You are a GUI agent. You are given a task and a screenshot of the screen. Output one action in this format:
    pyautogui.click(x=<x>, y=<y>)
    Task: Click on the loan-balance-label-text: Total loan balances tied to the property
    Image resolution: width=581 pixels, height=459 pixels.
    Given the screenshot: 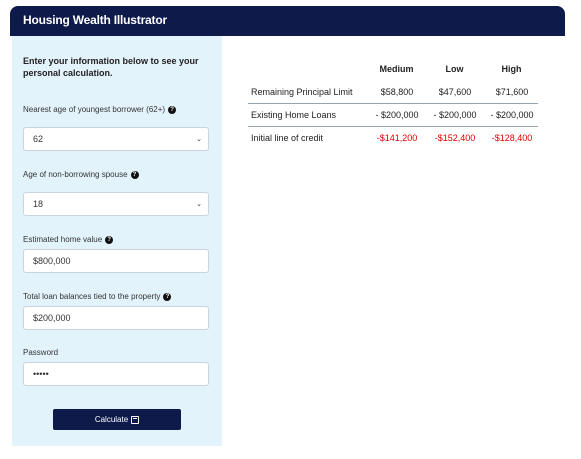 What is the action you would take?
    pyautogui.click(x=92, y=296)
    